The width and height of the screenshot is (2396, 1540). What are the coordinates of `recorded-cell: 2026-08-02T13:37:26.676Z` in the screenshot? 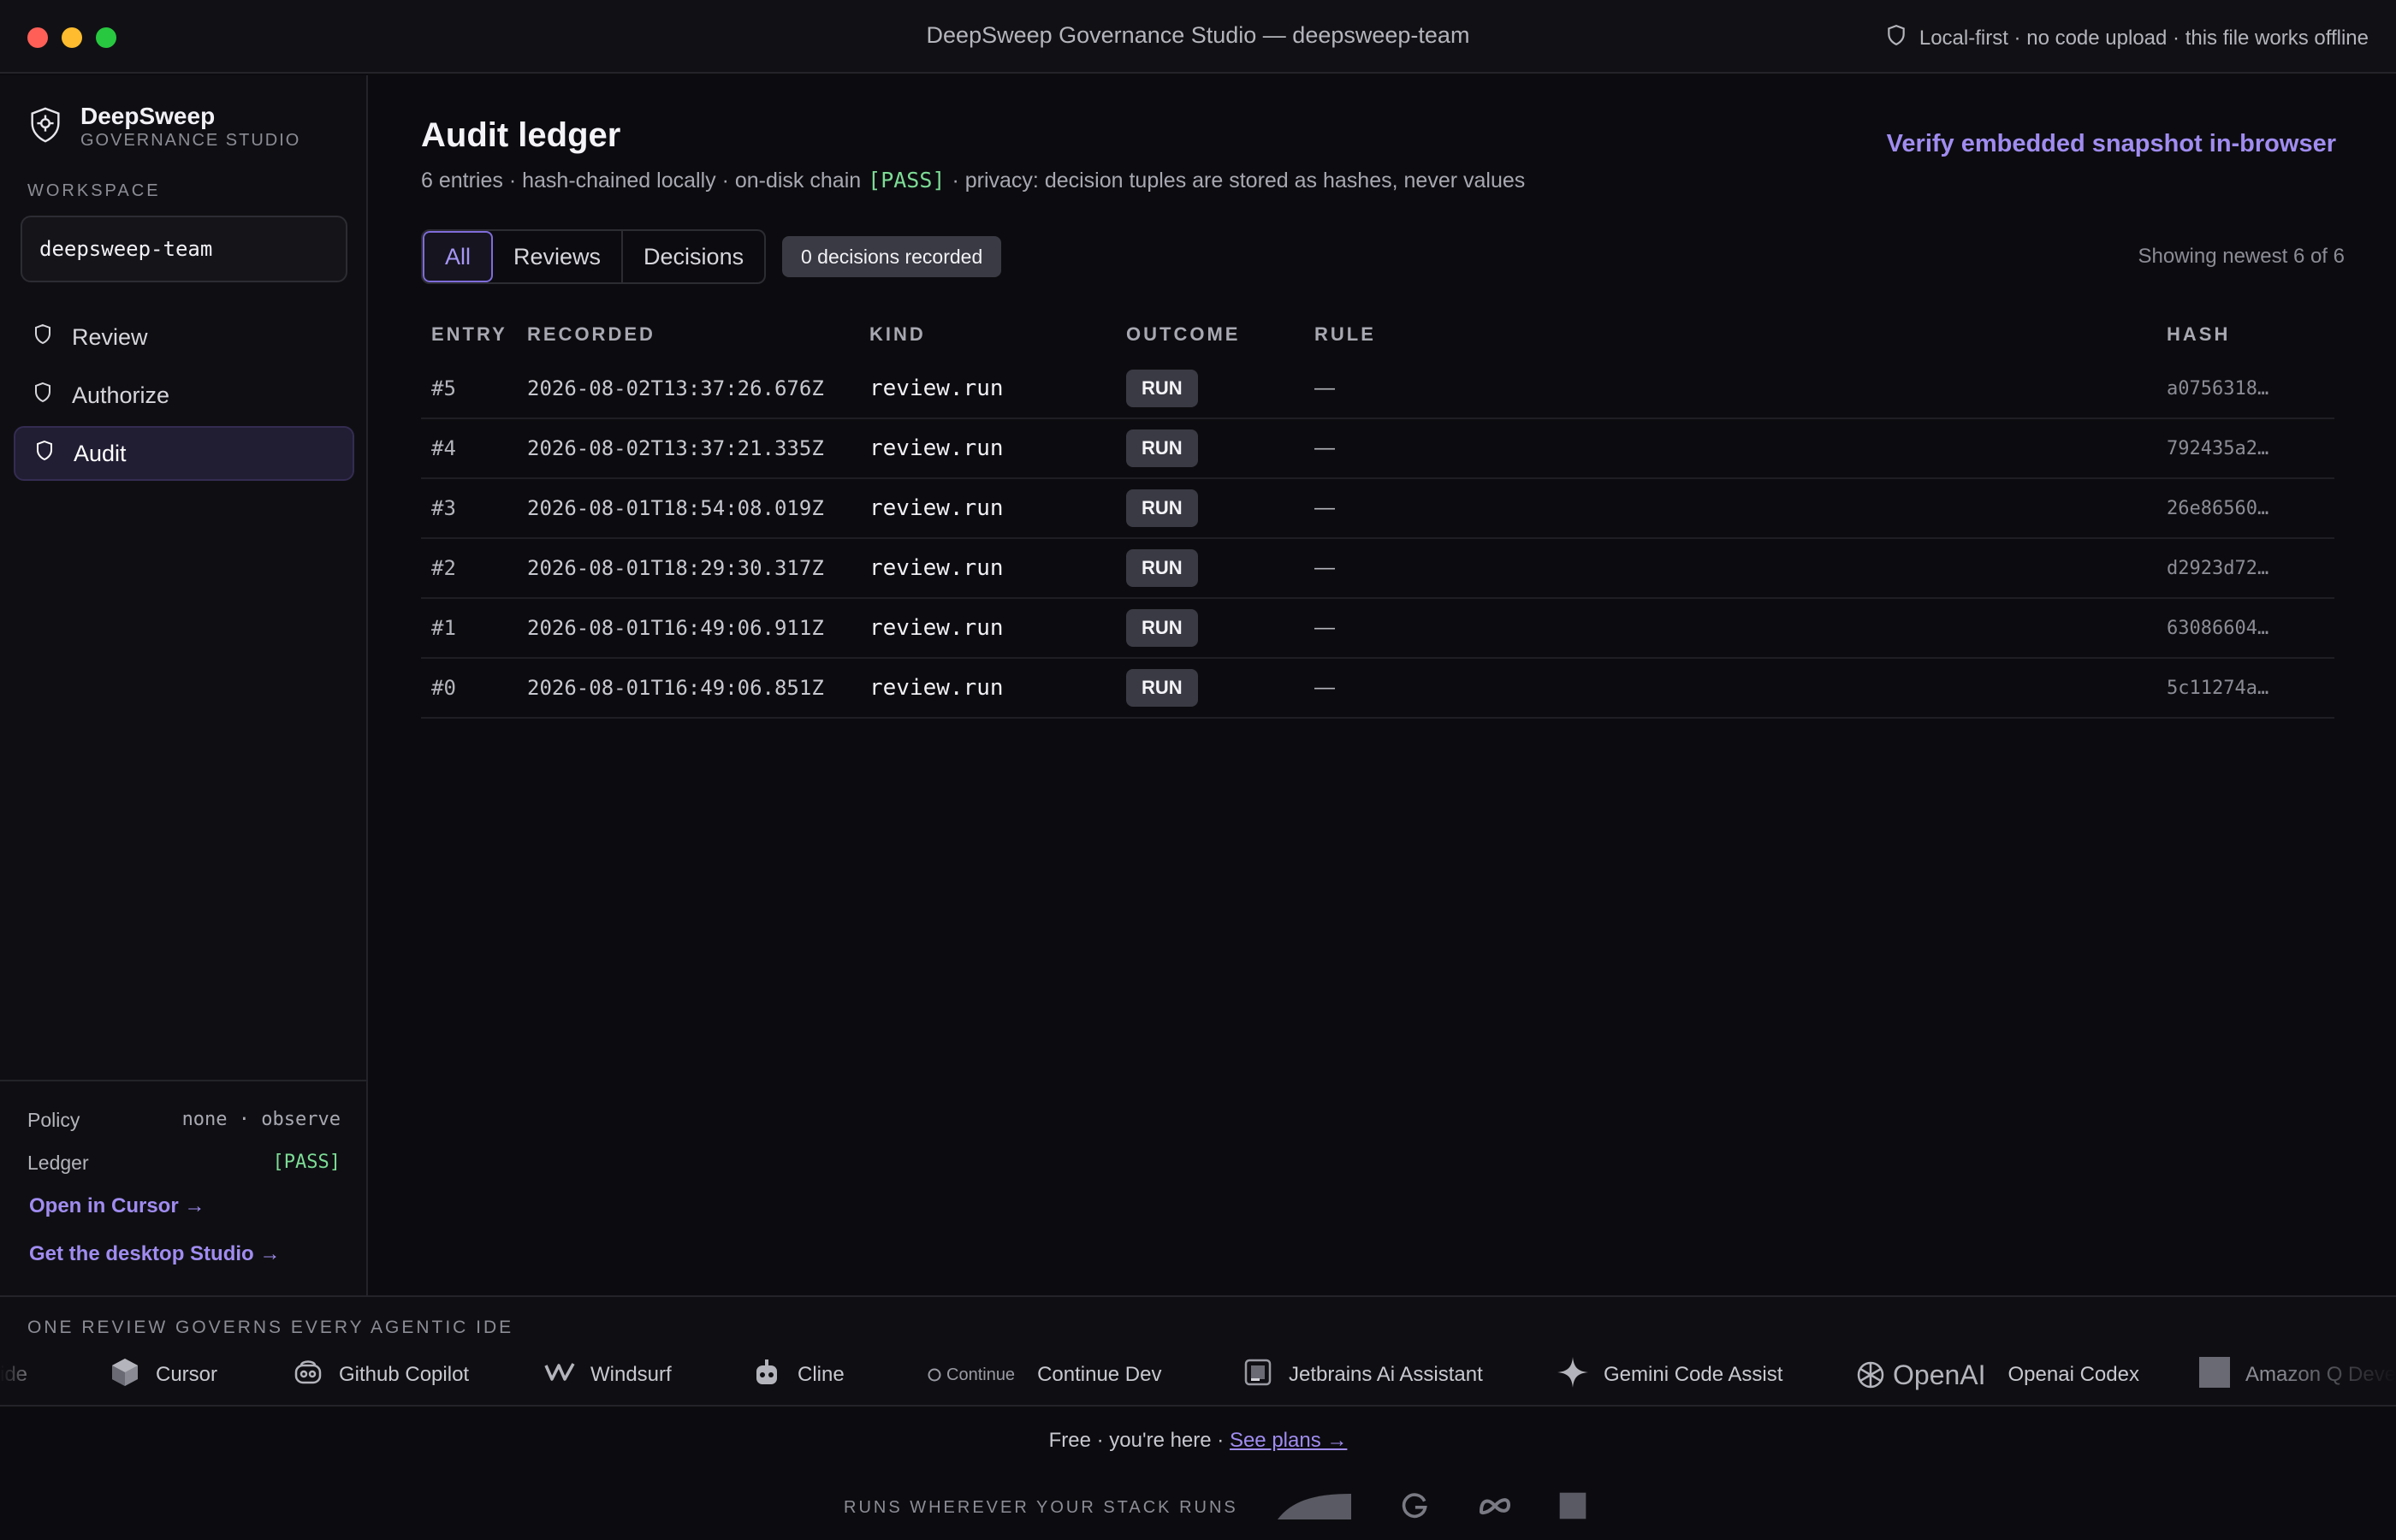 It's located at (676, 388).